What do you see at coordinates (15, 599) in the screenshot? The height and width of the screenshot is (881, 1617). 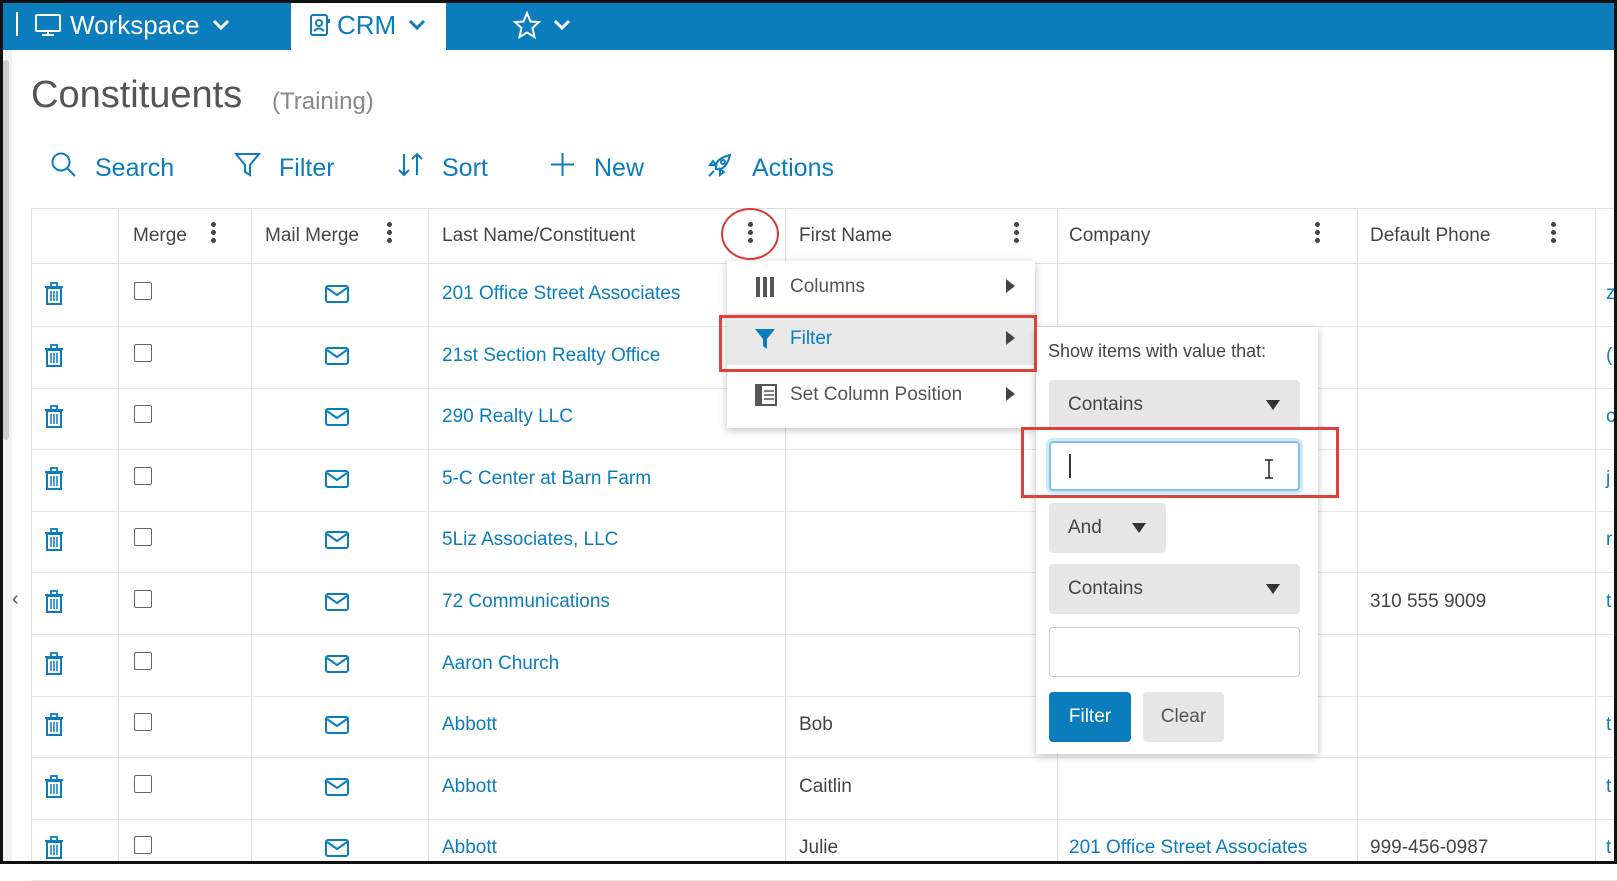 I see `chevron-left-icon: ‹` at bounding box center [15, 599].